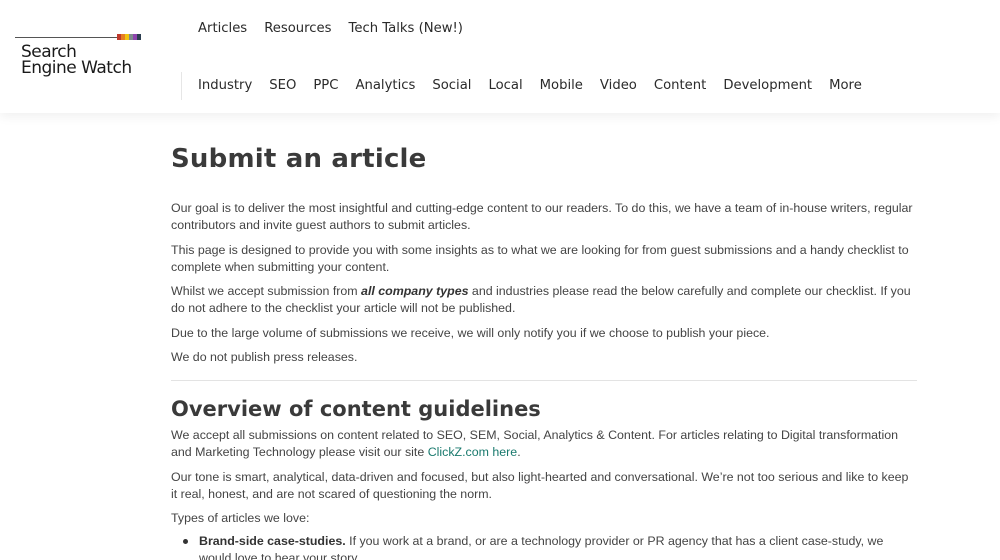  What do you see at coordinates (181, 86) in the screenshot?
I see `nav-divider` at bounding box center [181, 86].